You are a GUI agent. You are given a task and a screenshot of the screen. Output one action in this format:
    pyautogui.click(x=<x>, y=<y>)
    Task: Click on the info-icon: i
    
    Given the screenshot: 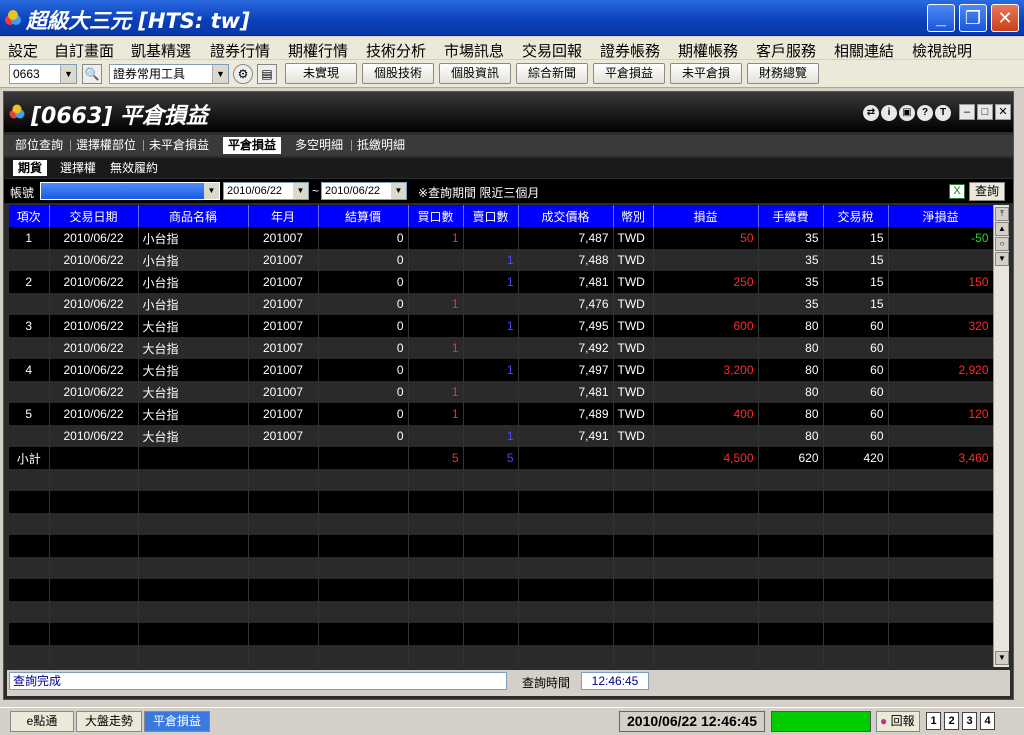 What is the action you would take?
    pyautogui.click(x=889, y=113)
    